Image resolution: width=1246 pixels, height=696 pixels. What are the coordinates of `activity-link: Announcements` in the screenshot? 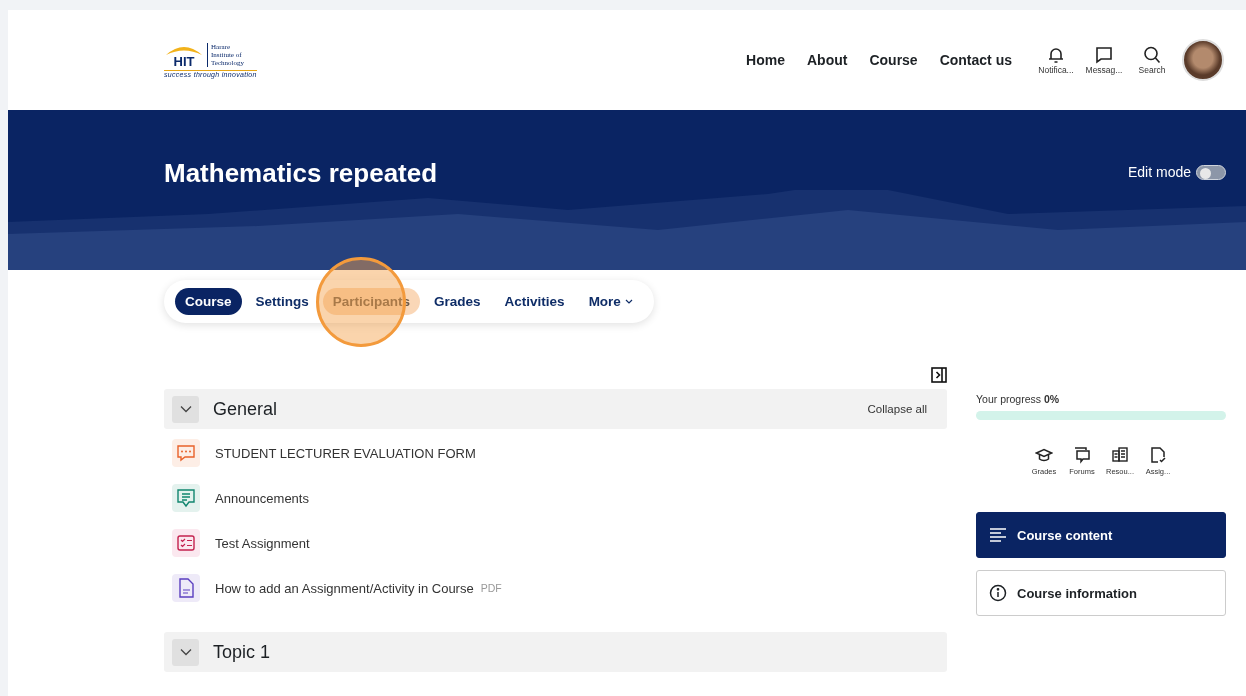 It's located at (262, 498).